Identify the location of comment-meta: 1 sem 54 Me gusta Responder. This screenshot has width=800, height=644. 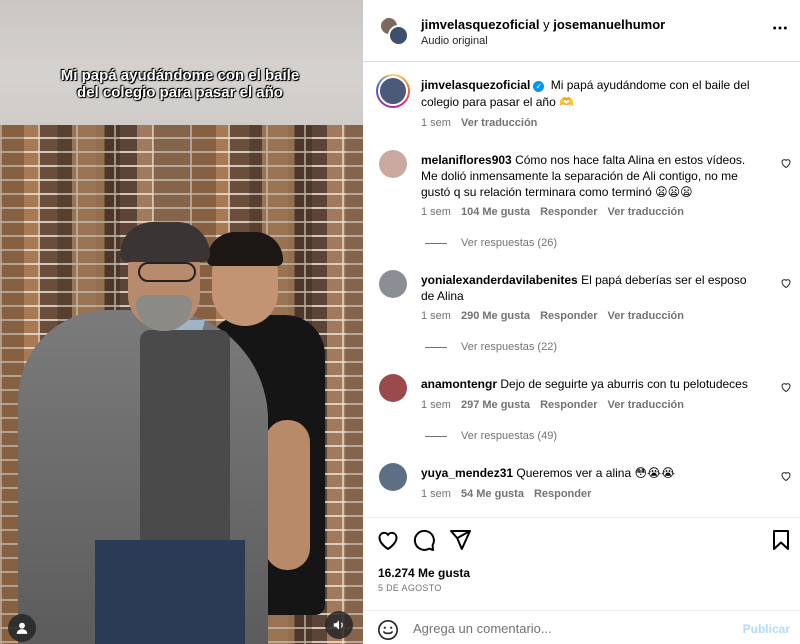
(511, 494).